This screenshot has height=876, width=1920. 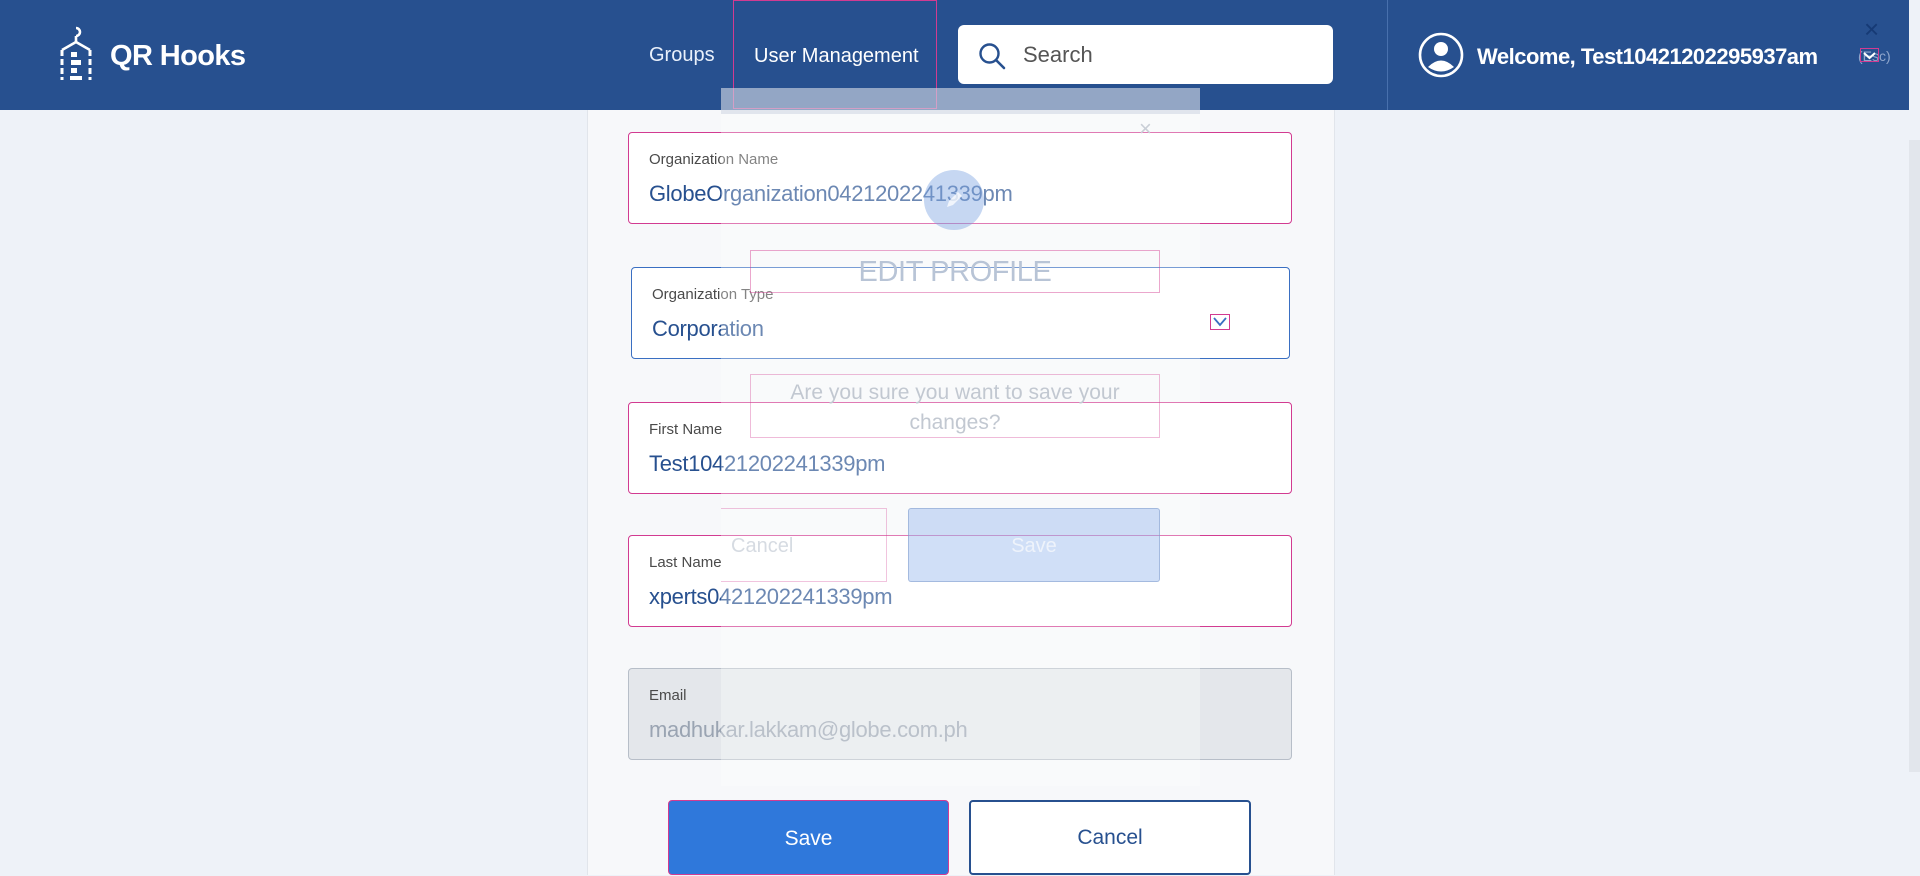 I want to click on search-icon, so click(x=992, y=56).